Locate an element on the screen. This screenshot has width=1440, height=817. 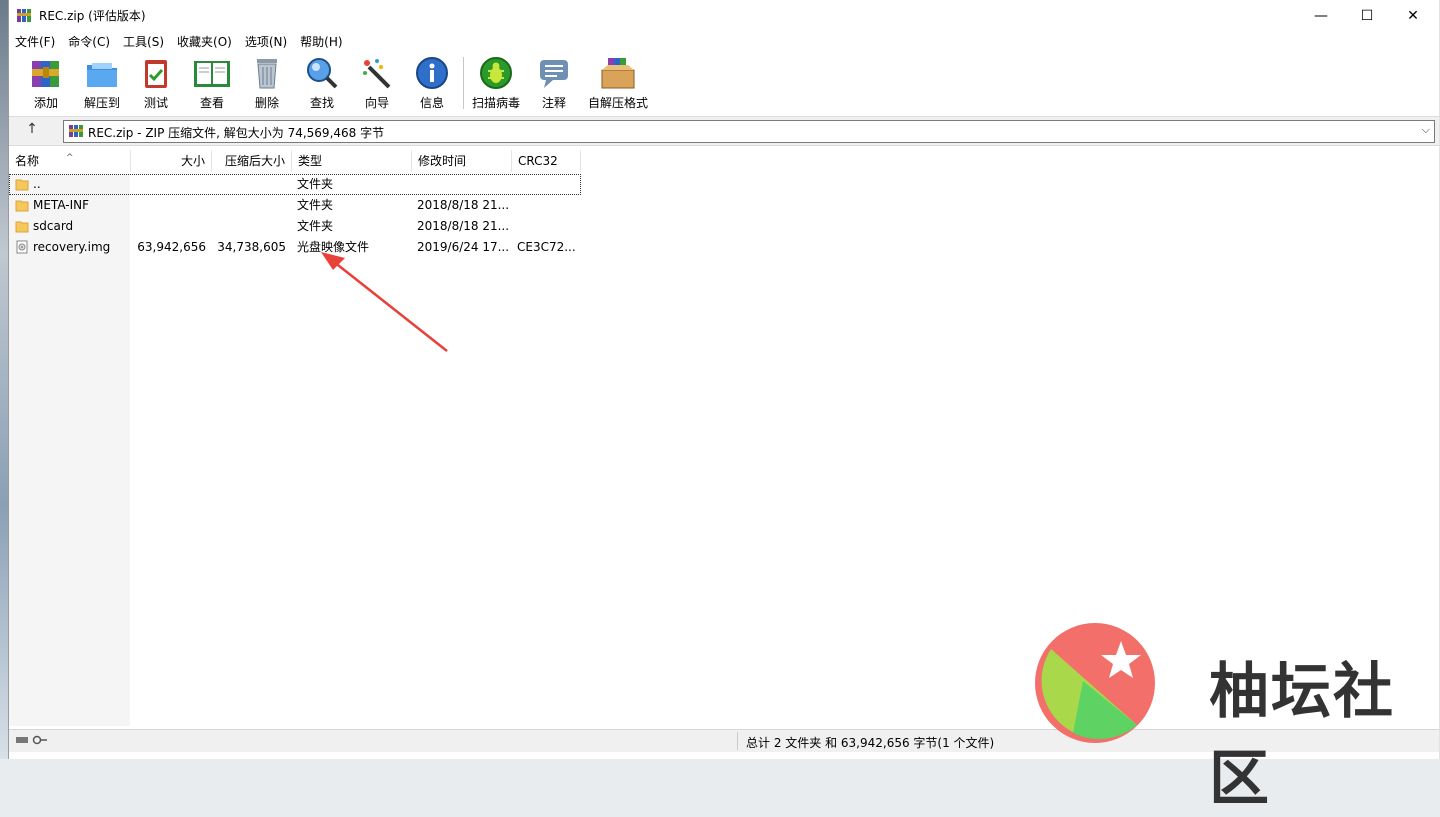
menu-tools: 工具(S) is located at coordinates (144, 41).